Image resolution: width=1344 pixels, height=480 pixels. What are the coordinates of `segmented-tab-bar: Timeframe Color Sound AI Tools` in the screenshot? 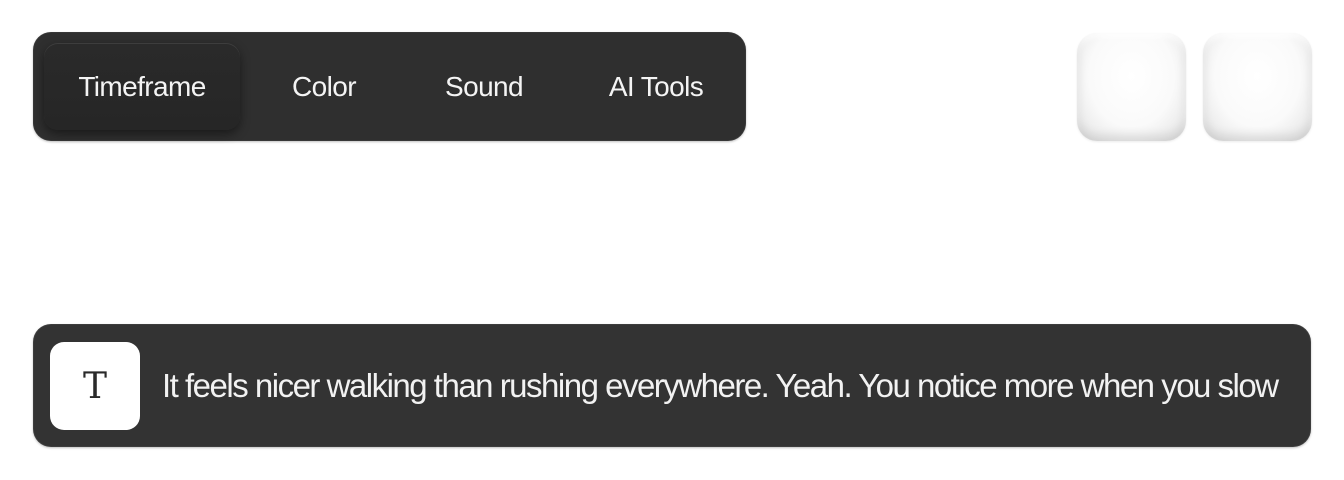 It's located at (389, 86).